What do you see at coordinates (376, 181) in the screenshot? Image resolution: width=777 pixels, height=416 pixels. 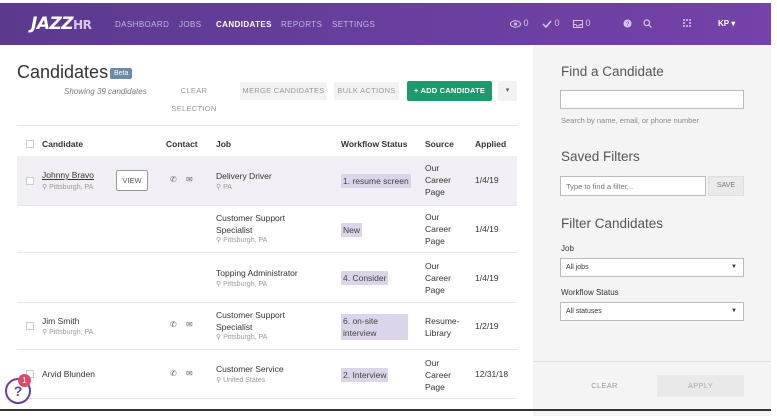 I see `workflow-status-badge: 1. resume screen` at bounding box center [376, 181].